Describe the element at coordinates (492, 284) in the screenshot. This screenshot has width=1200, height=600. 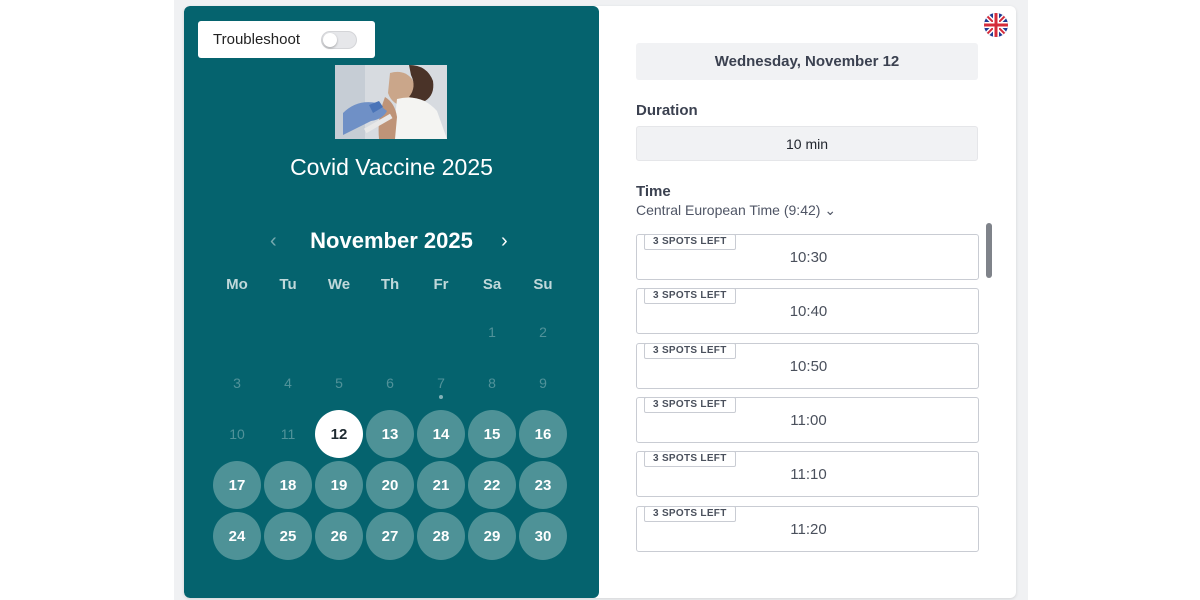
I see `weekday-sa: Sa` at that location.